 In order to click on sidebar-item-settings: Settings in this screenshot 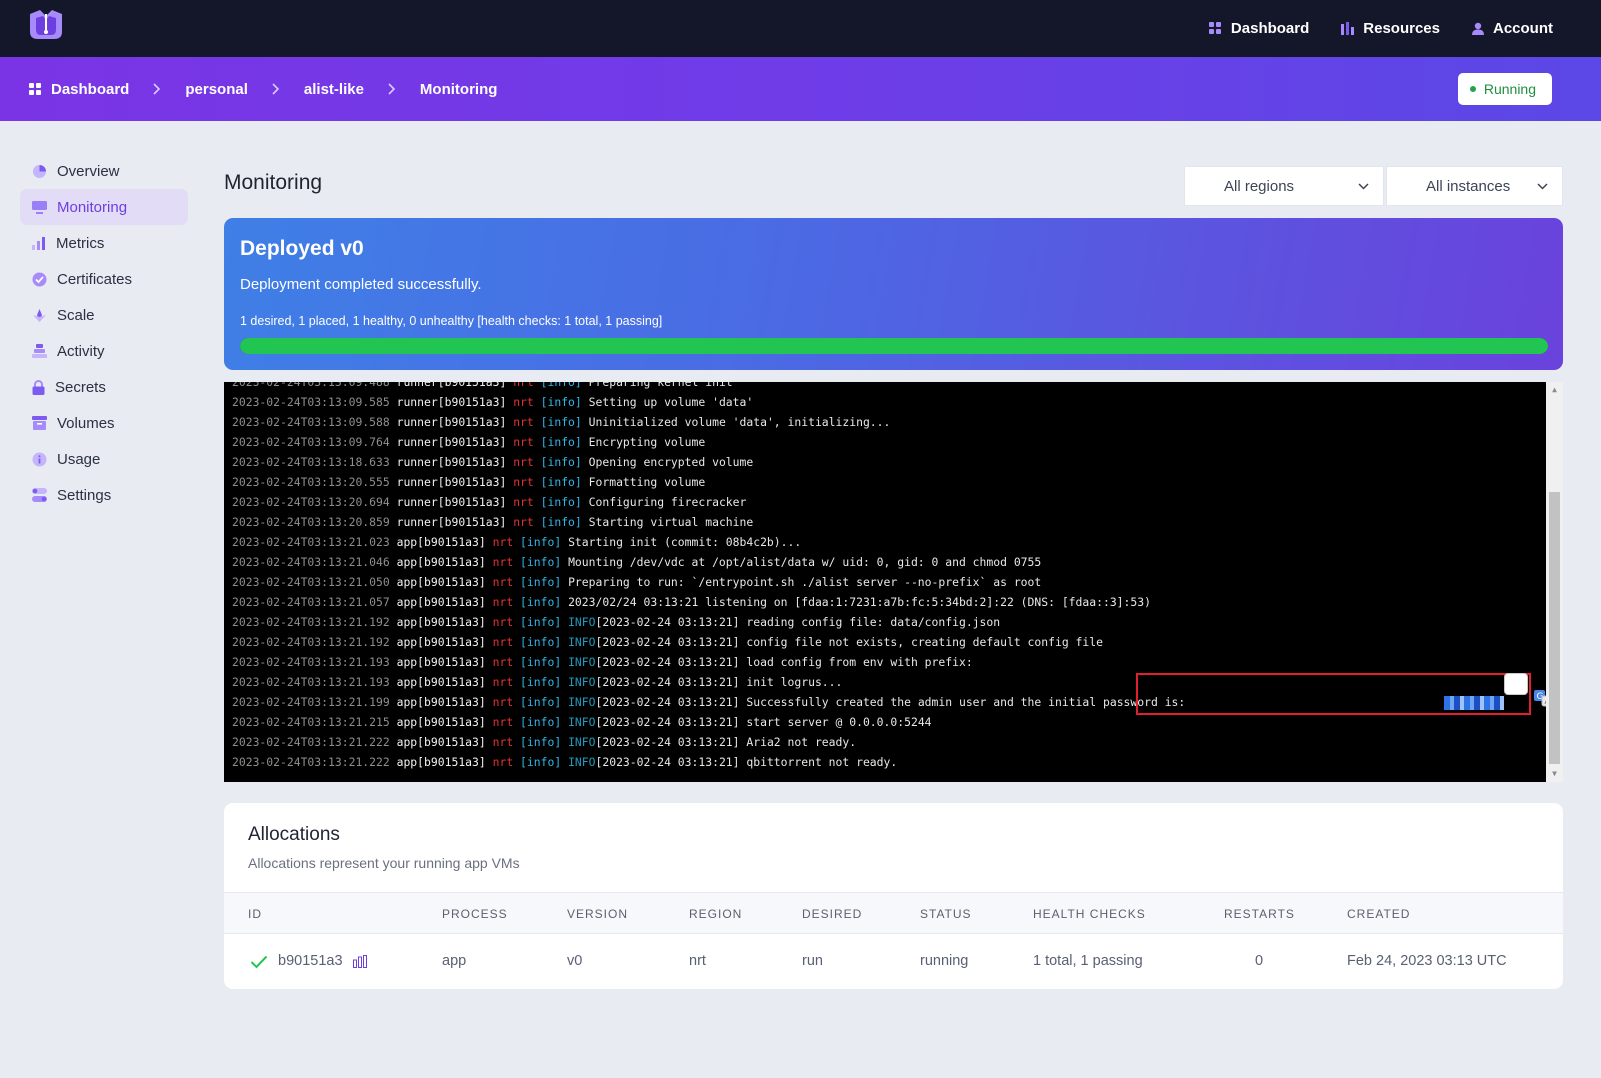, I will do `click(104, 495)`.